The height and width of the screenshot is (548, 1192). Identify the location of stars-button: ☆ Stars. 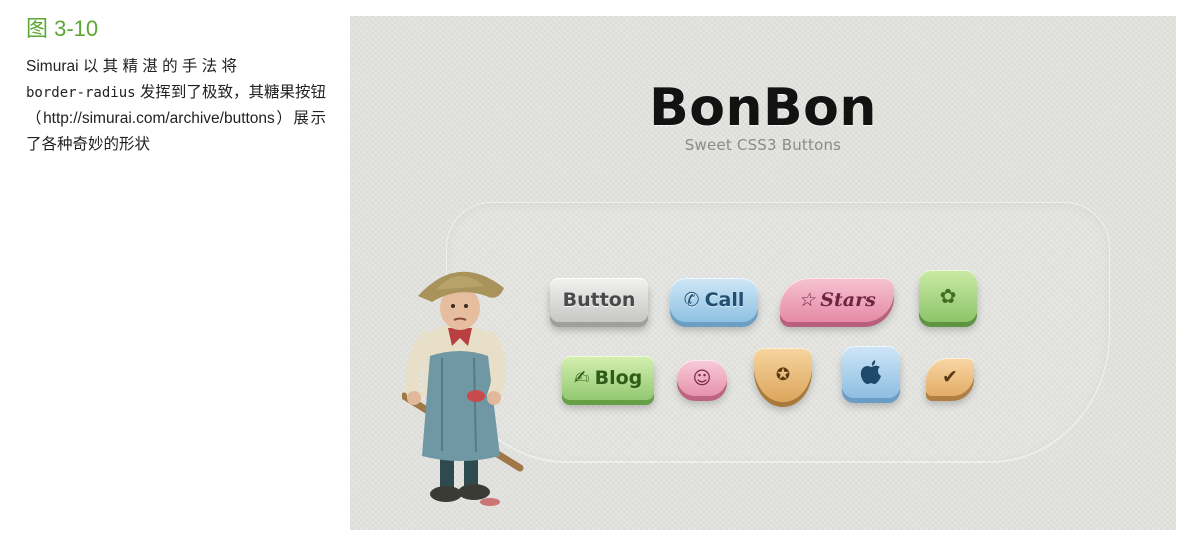
(837, 300).